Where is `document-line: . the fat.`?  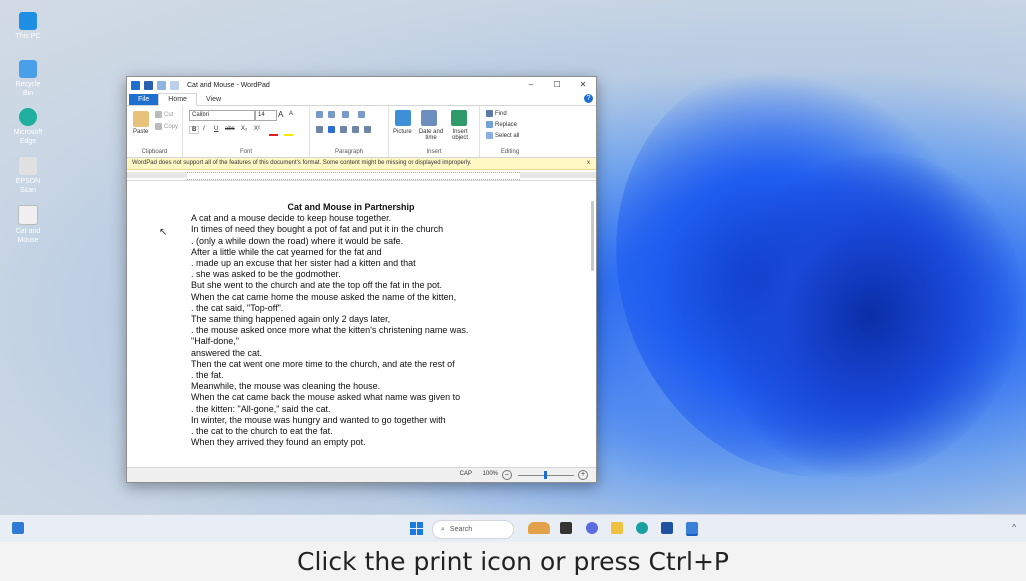
document-line: . the fat. is located at coordinates (207, 375).